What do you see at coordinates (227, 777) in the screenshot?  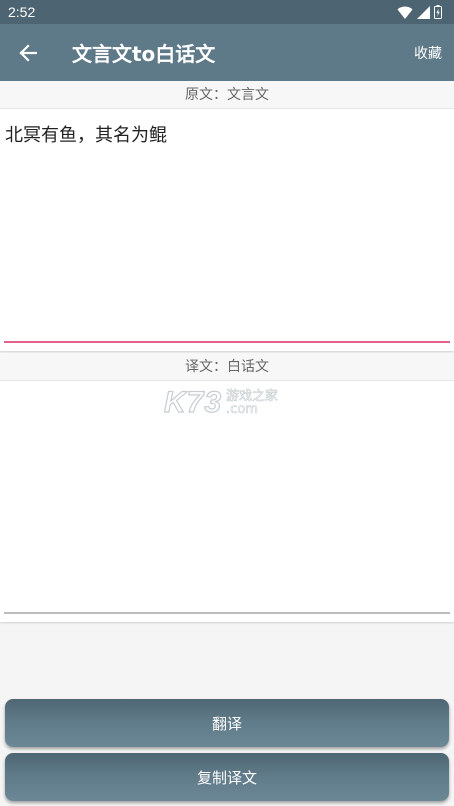 I see `copy-translation-button: 复制译文` at bounding box center [227, 777].